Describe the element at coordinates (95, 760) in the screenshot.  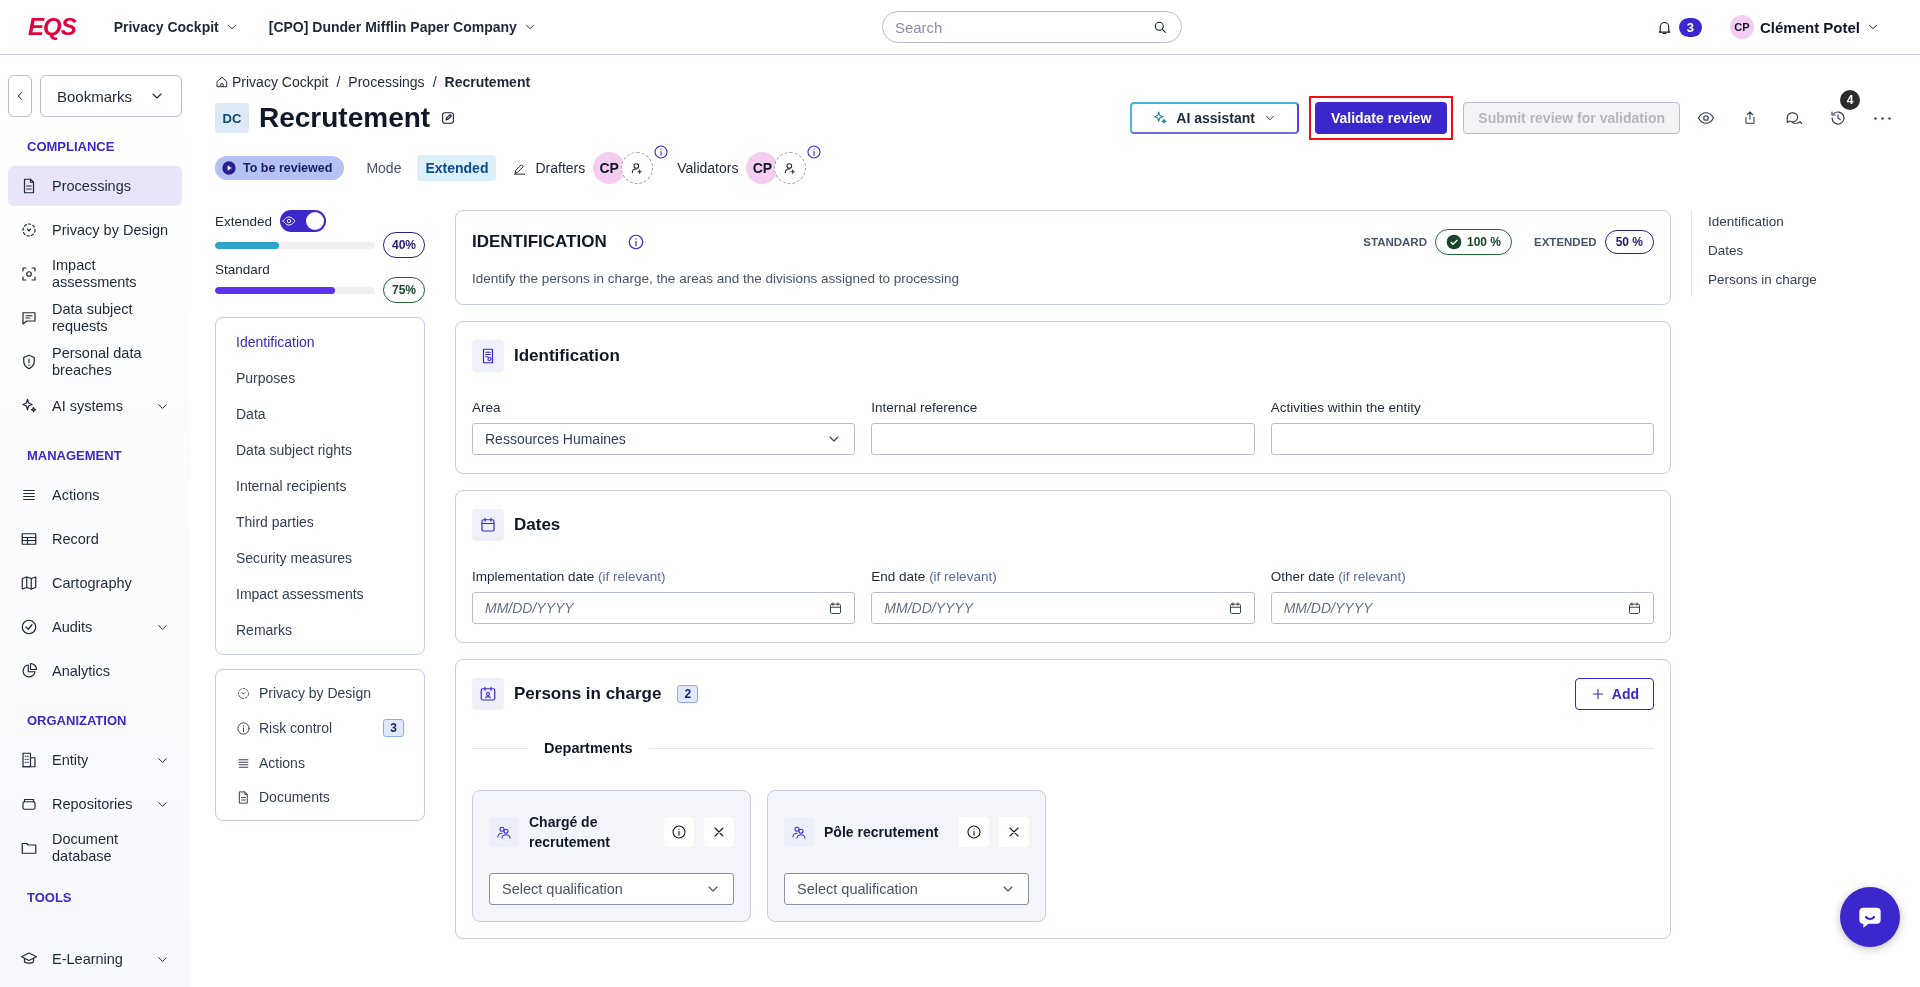
I see `sidebar-item: Entity` at that location.